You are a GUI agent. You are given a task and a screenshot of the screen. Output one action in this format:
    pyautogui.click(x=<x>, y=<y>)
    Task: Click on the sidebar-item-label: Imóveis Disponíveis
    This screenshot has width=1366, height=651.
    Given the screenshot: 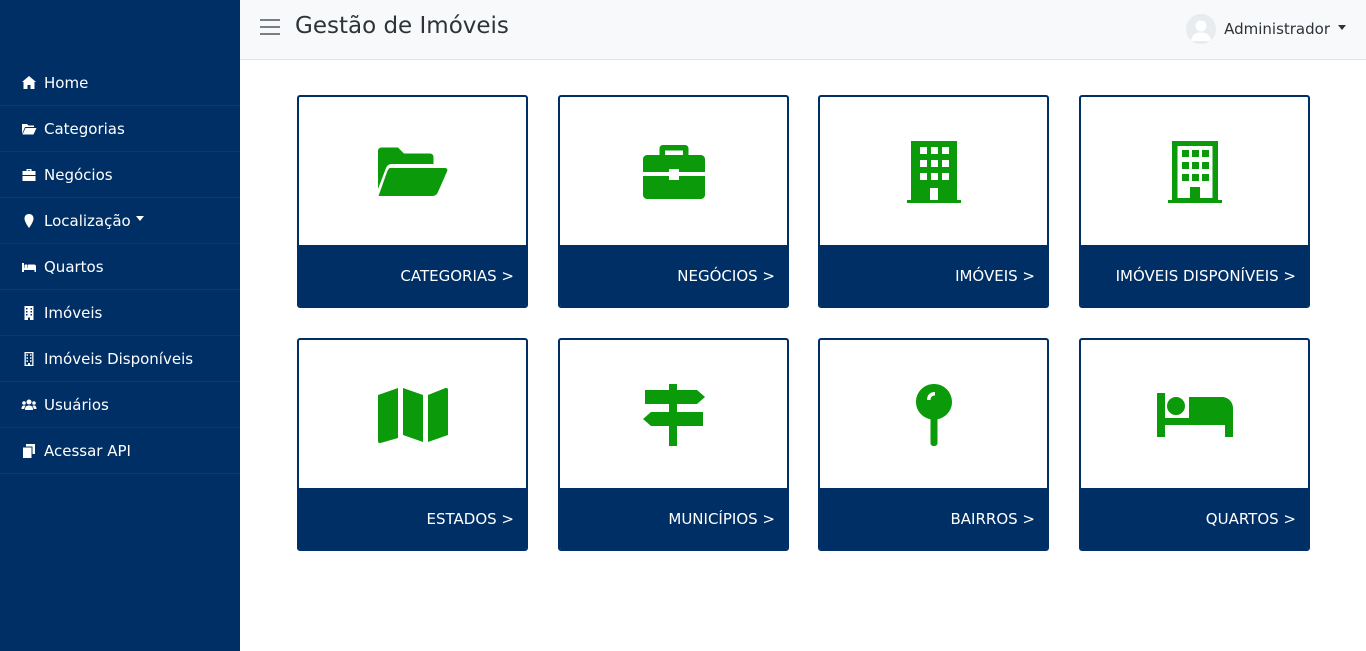 What is the action you would take?
    pyautogui.click(x=119, y=358)
    